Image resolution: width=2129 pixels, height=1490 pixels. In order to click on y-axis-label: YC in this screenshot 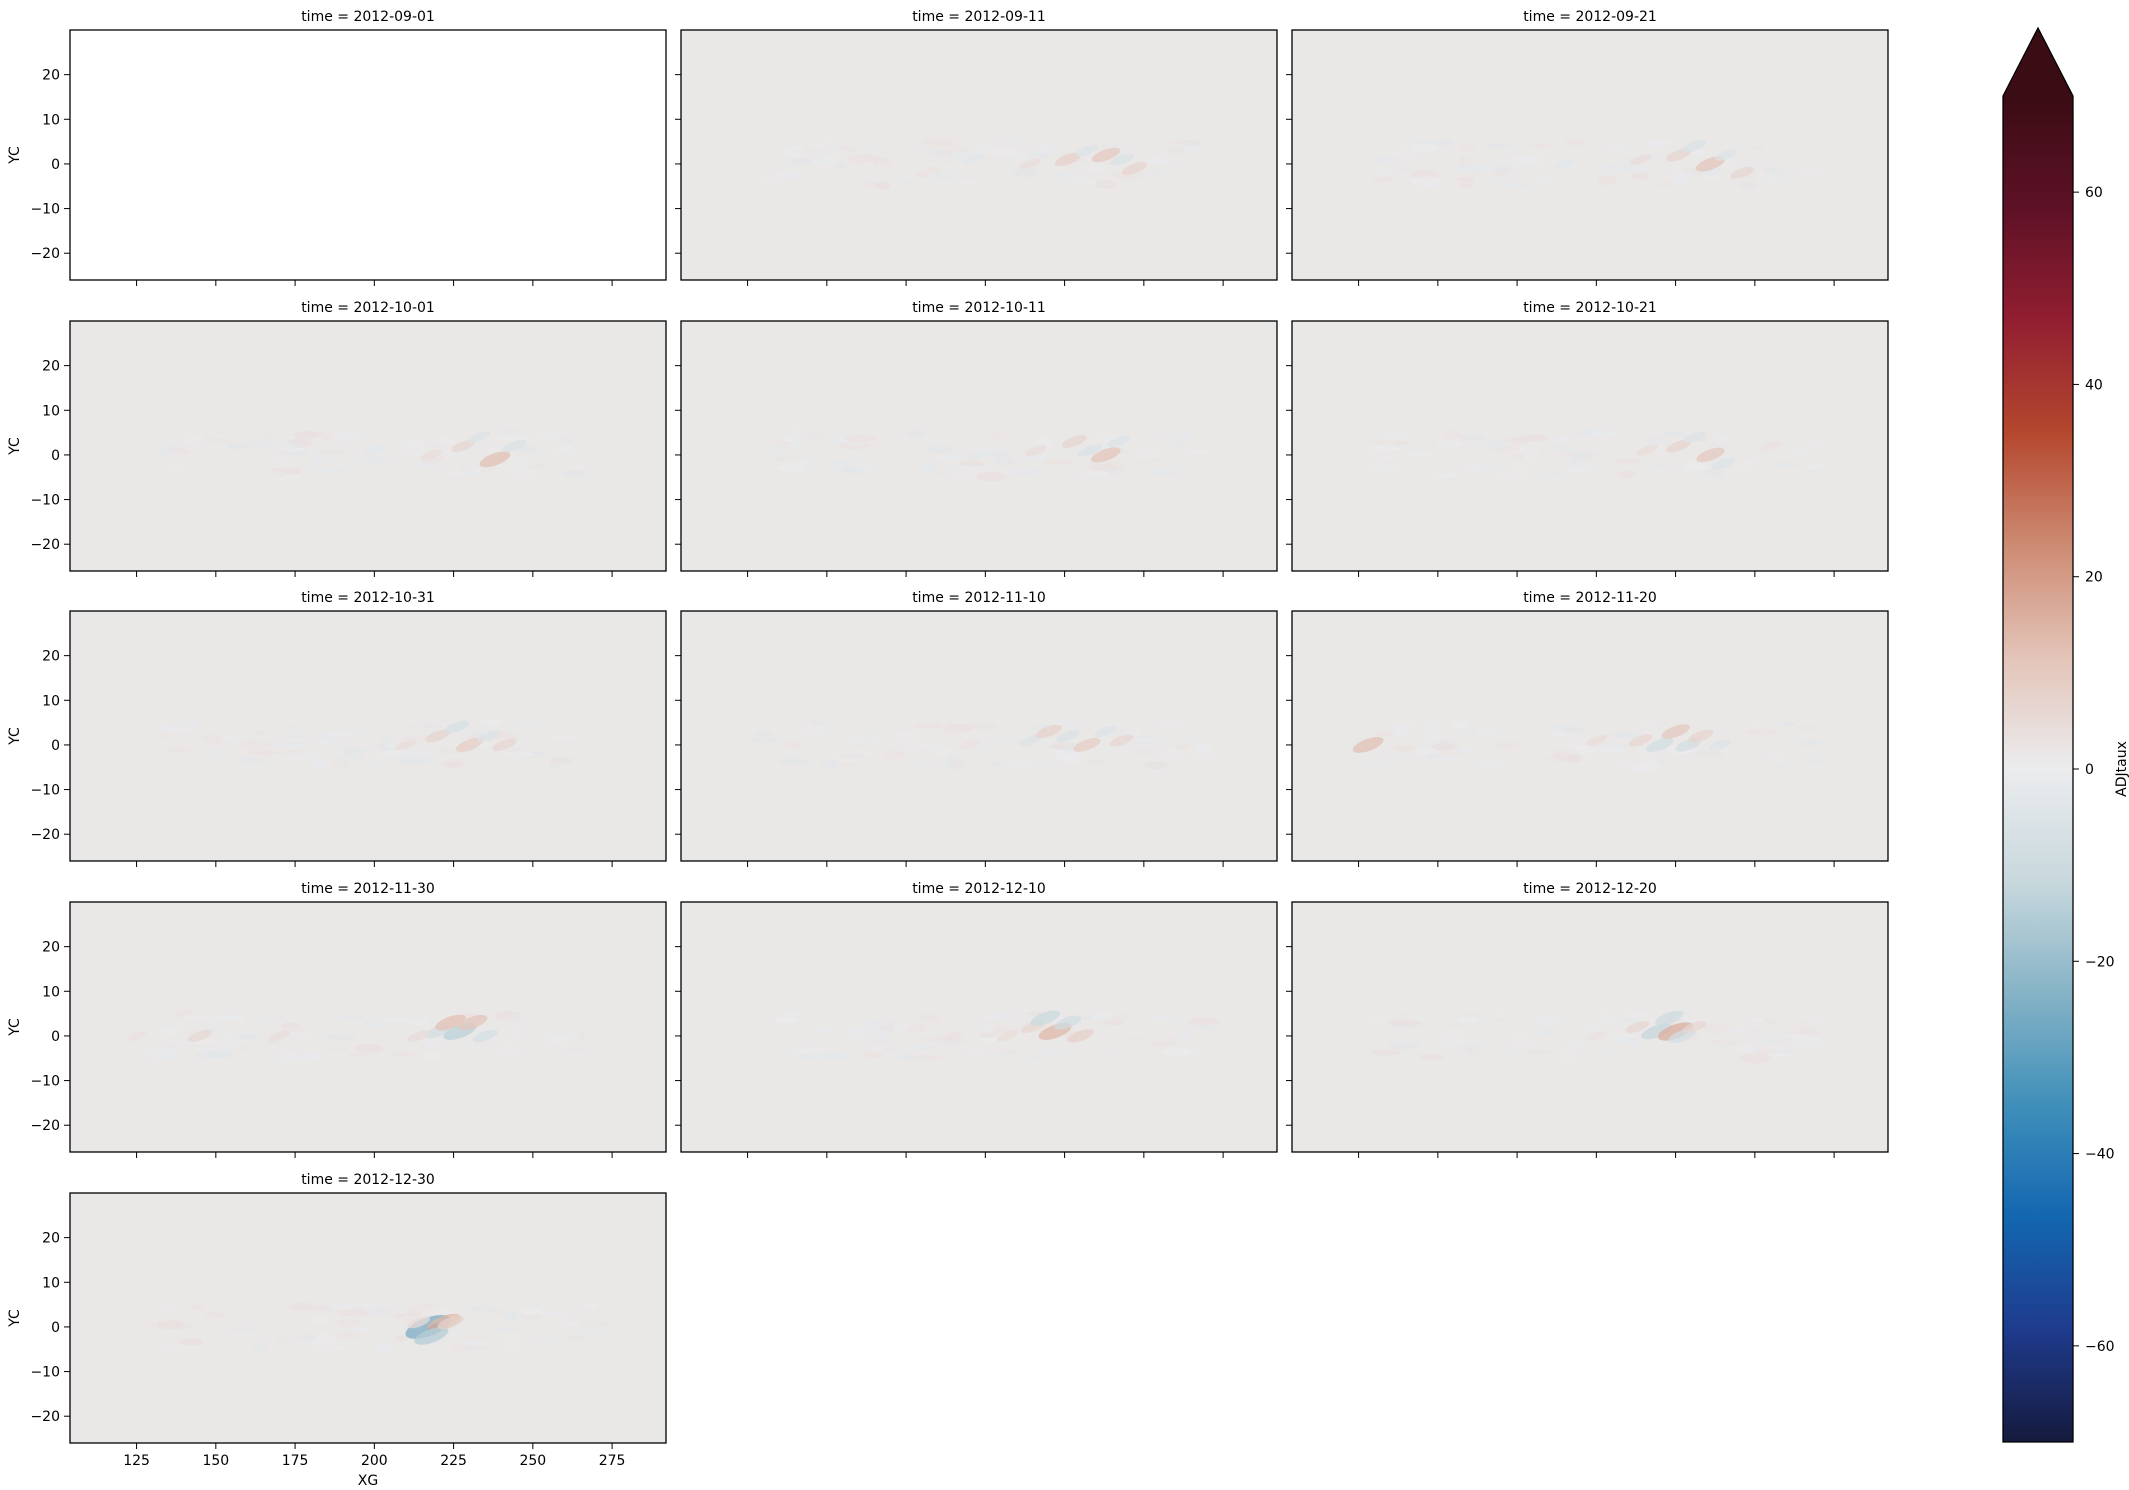, I will do `click(15, 446)`.